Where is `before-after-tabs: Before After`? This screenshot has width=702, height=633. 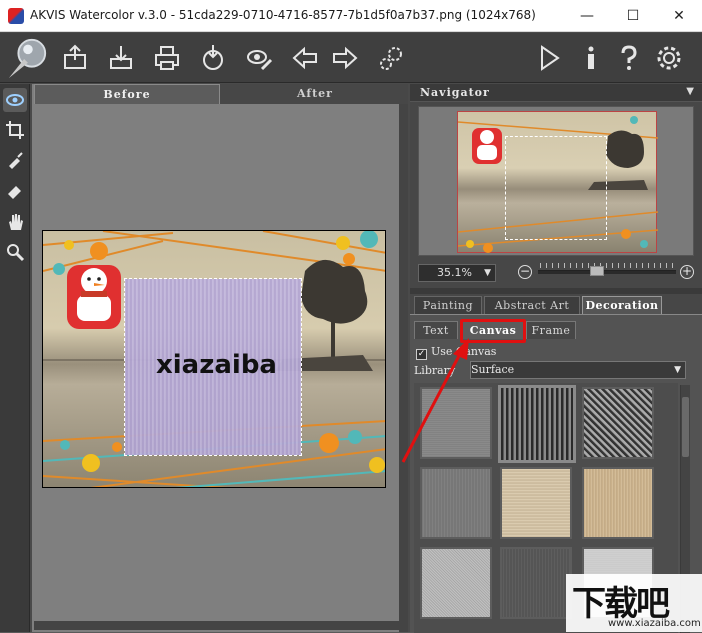
before-after-tabs: Before After is located at coordinates (221, 94).